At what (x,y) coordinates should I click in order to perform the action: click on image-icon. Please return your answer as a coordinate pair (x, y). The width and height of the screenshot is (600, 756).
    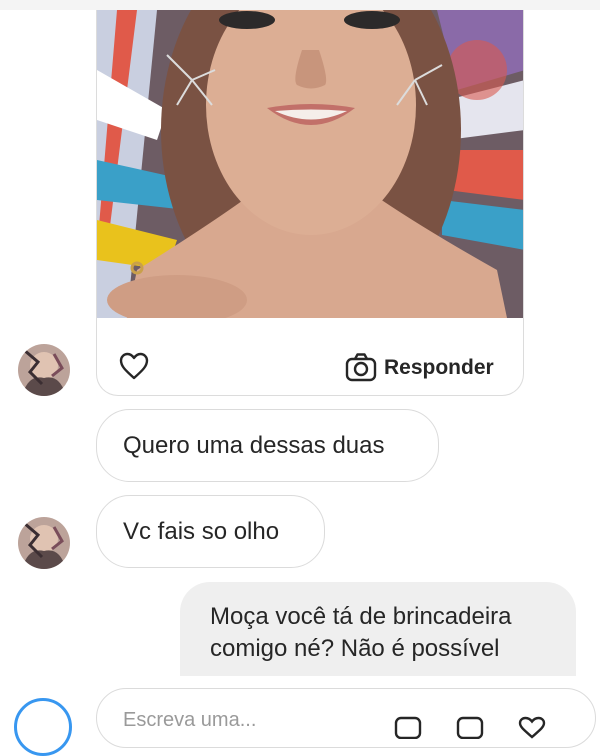
    Looking at the image, I should click on (470, 727).